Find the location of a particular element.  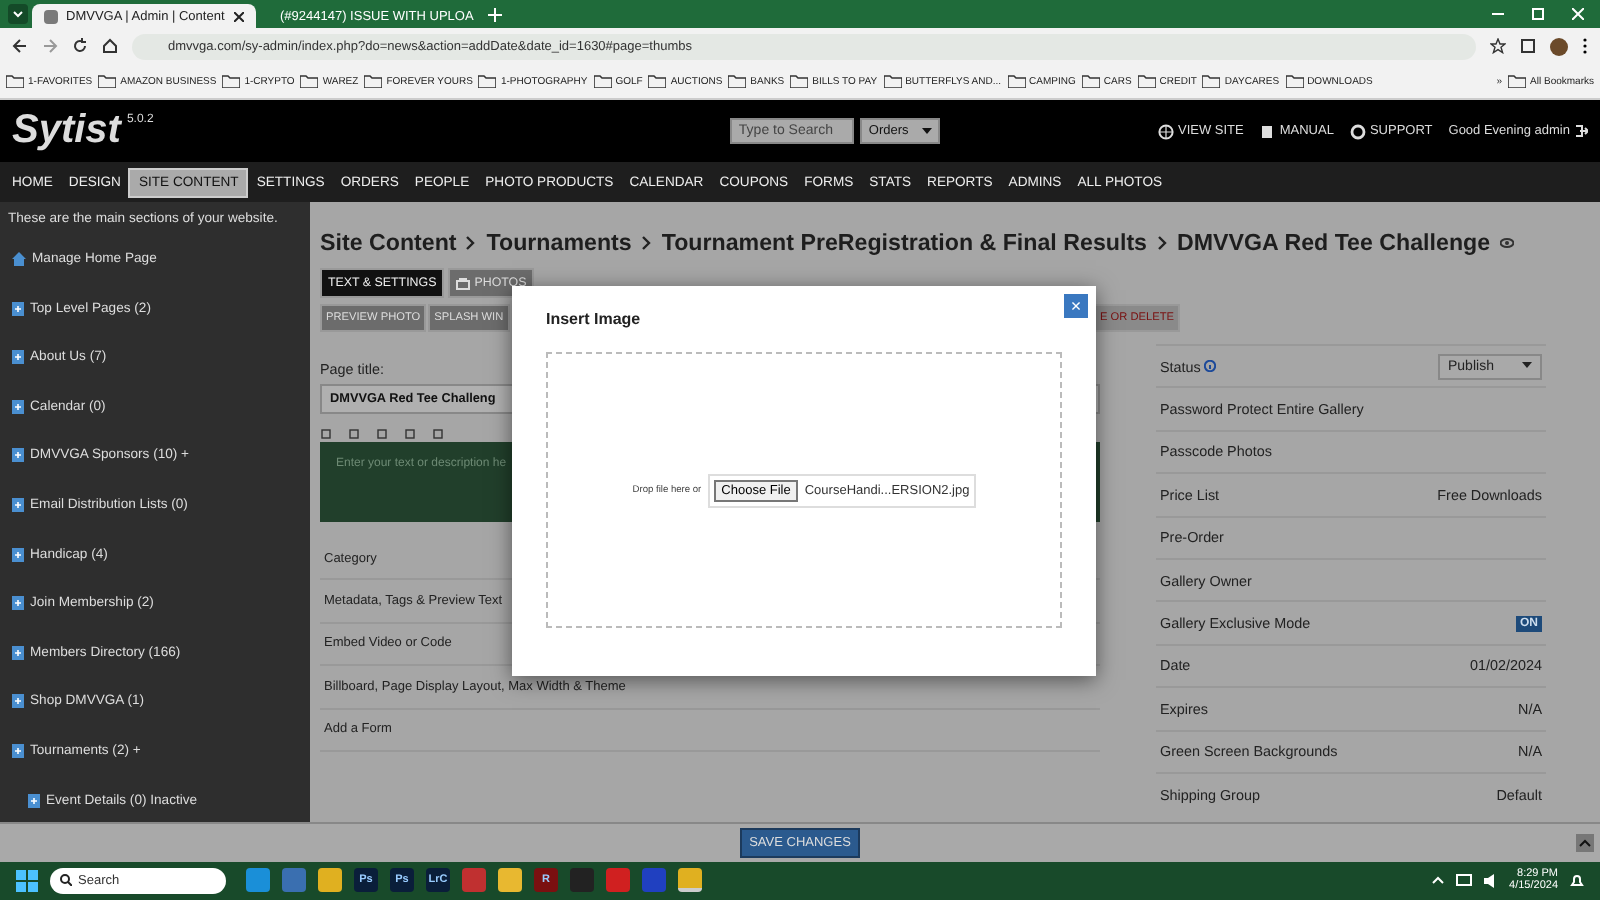

info-icon is located at coordinates (1210, 365).